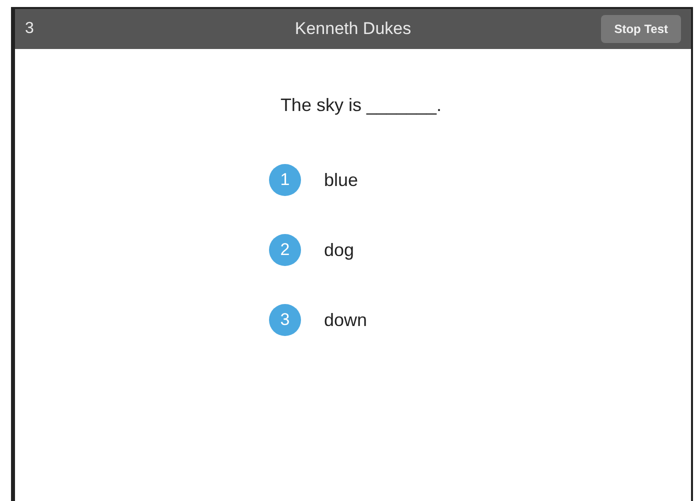 This screenshot has width=695, height=501. Describe the element at coordinates (284, 180) in the screenshot. I see `option-number: 1` at that location.